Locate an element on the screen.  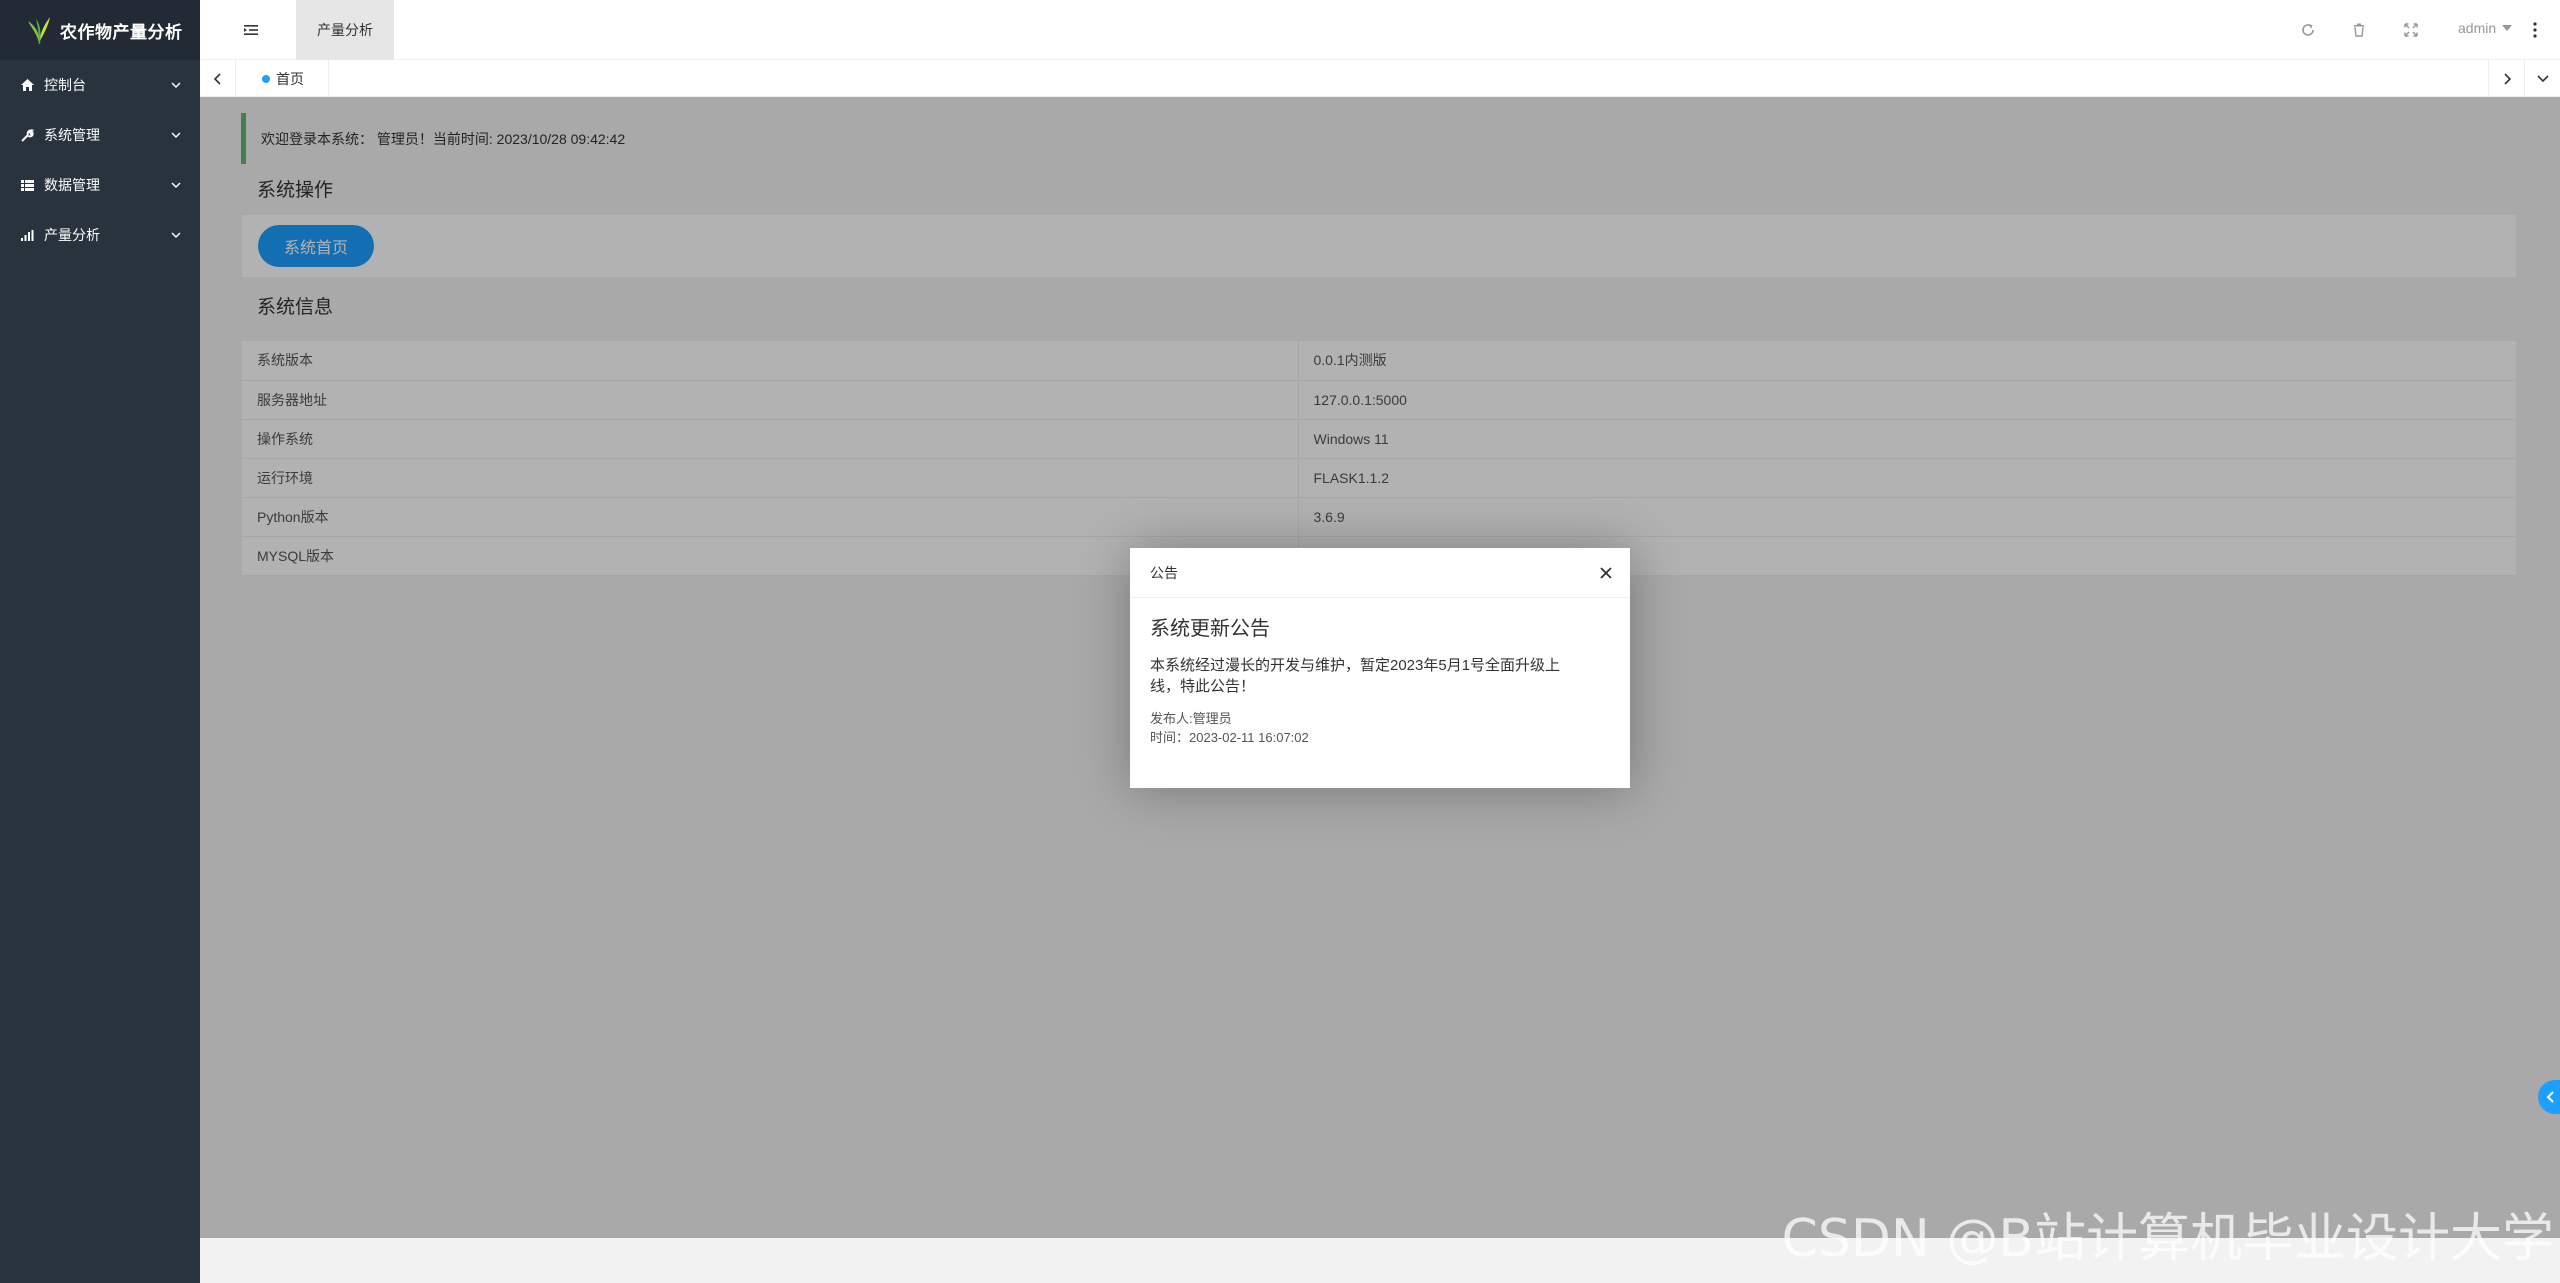
notice-meta: 发布人:管理员 时间：2023-02-11 16:07:02 is located at coordinates (1380, 728).